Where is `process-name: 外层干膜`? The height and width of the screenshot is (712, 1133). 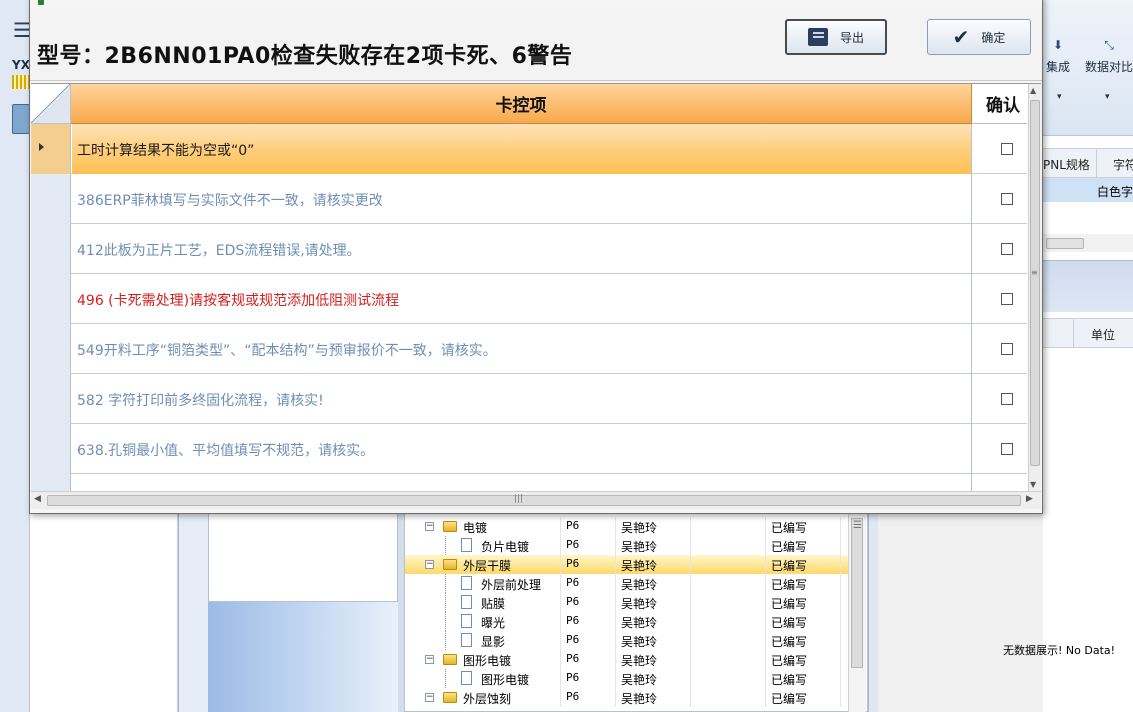
process-name: 外层干膜 is located at coordinates (487, 566).